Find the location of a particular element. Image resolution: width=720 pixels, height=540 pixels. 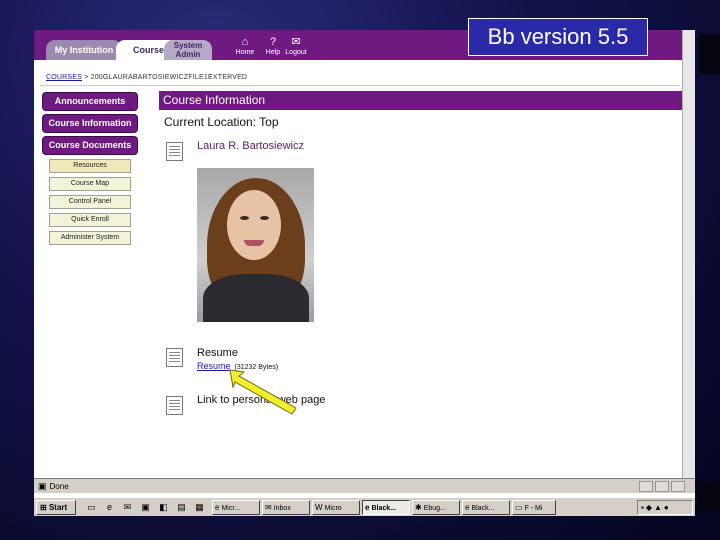

taskbar-button-label: F - Mi is located at coordinates (533, 508).